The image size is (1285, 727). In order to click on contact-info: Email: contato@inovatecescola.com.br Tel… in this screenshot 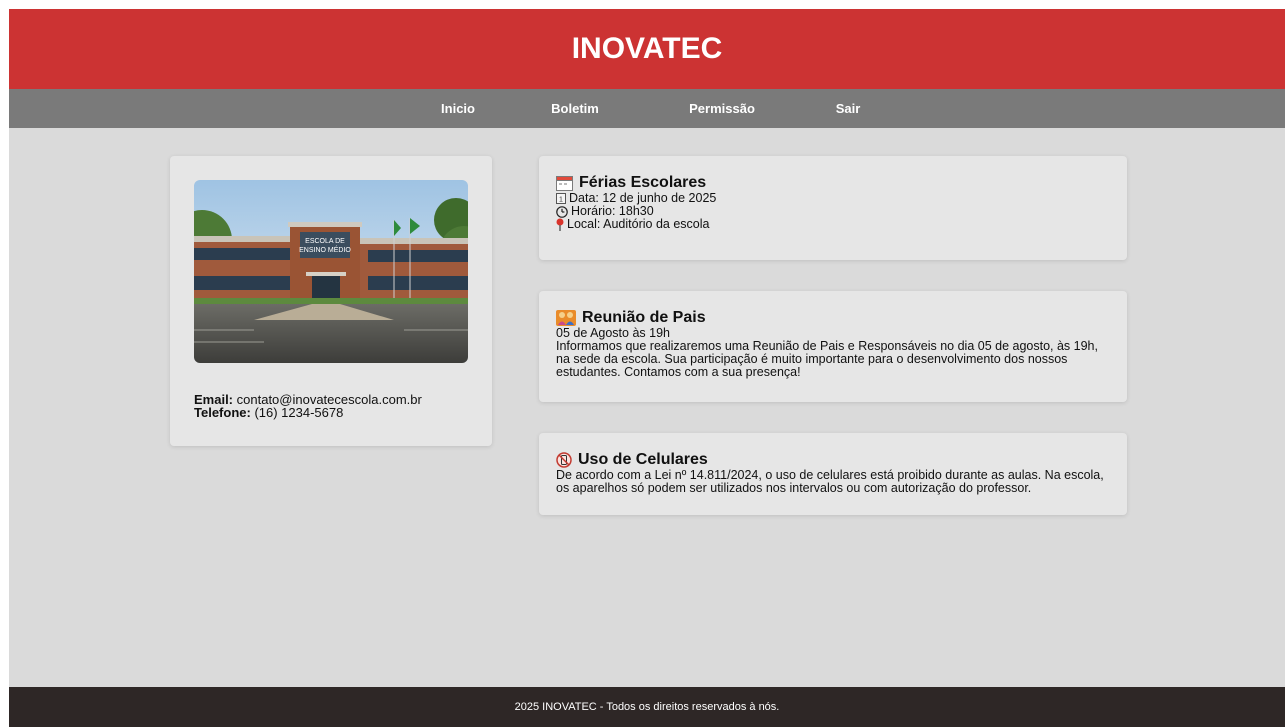, I will do `click(308, 406)`.